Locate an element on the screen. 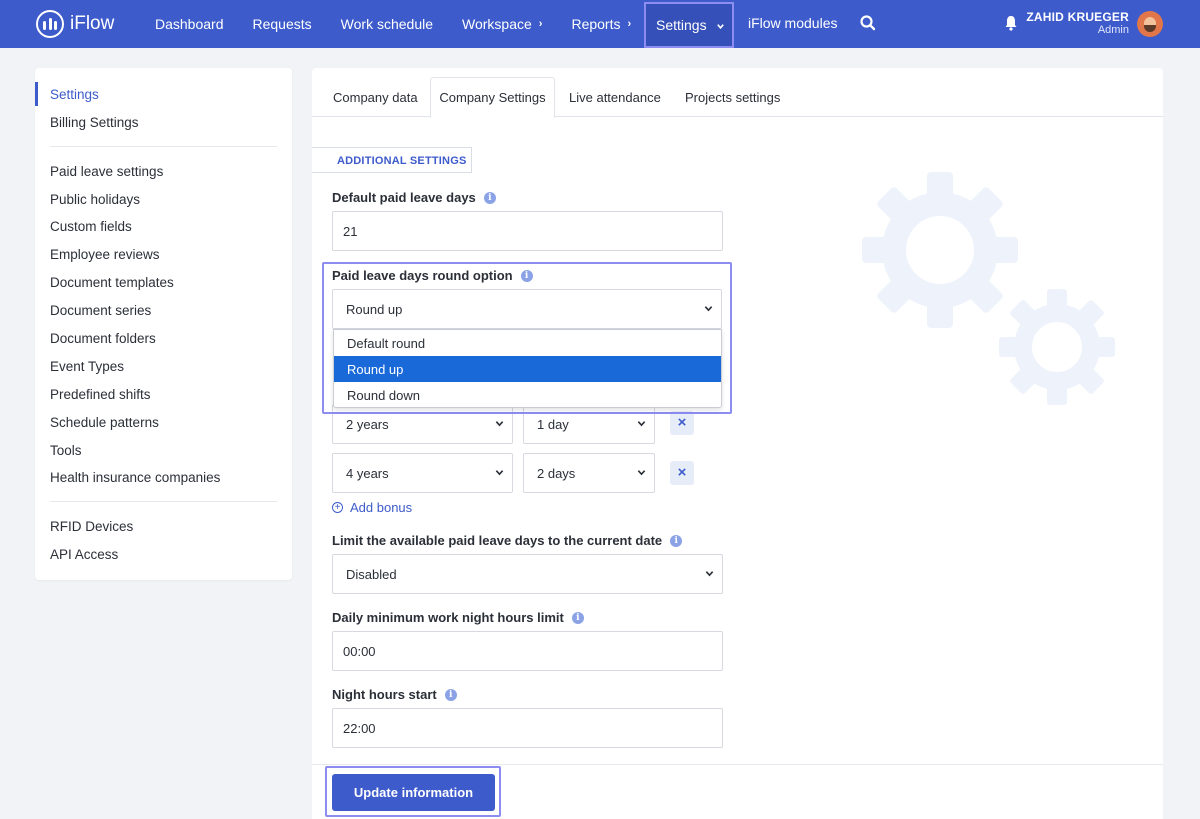  tab-company-data: Company data is located at coordinates (375, 97).